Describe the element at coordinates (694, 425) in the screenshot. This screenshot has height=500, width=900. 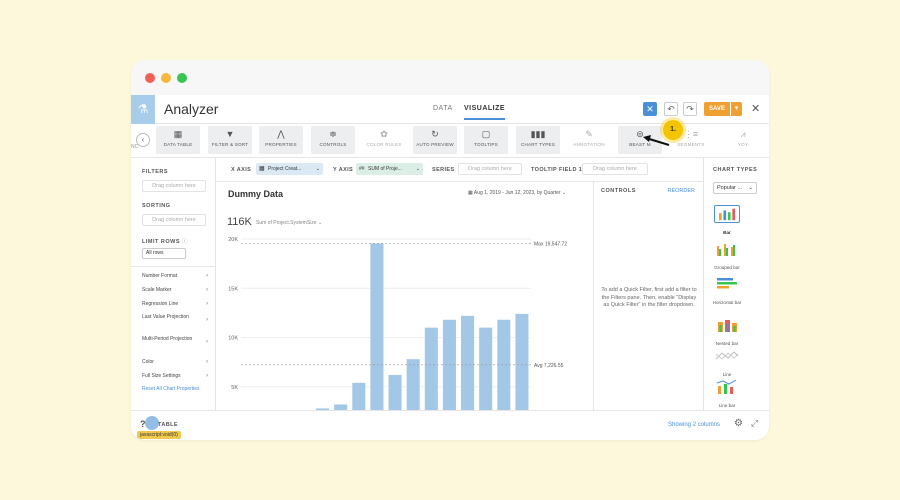
I see `showing-columns-link: Showing 2 columns` at that location.